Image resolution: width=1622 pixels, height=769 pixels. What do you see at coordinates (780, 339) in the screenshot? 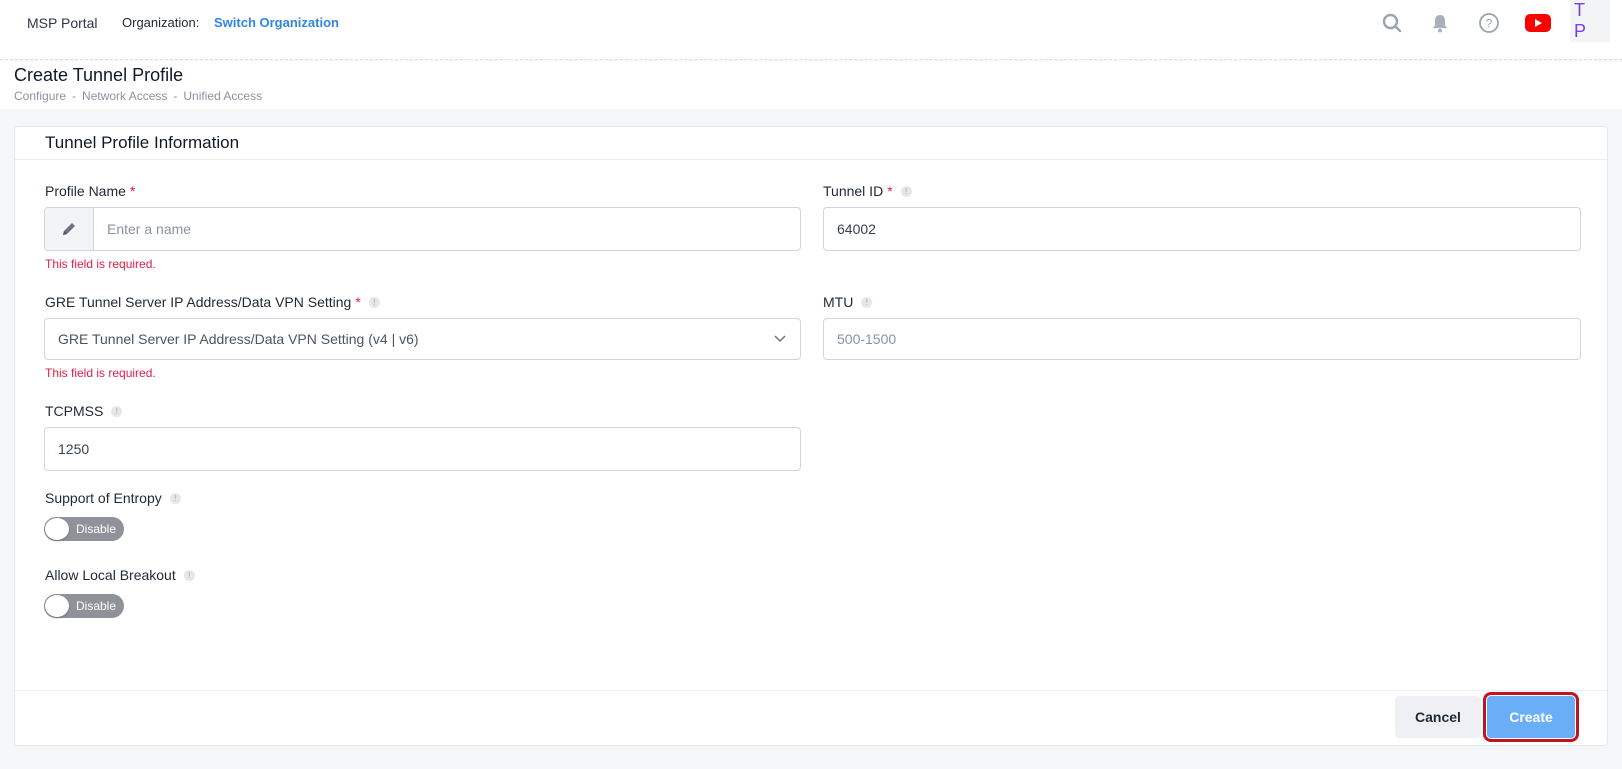
I see `chevron-down-icon` at bounding box center [780, 339].